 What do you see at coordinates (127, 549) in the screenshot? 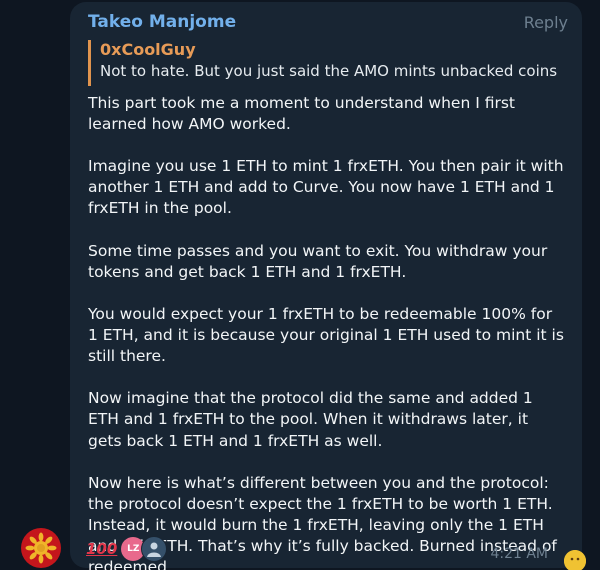
I see `reaction-bar: 100 LZ` at bounding box center [127, 549].